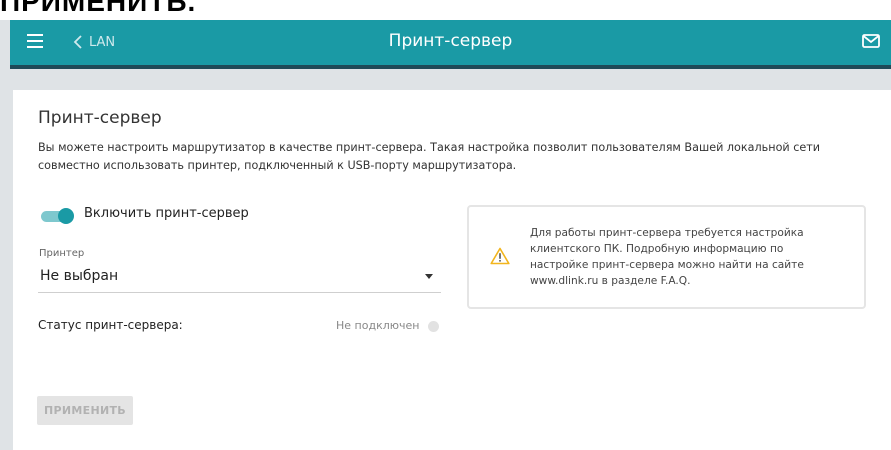 The width and height of the screenshot is (891, 450). What do you see at coordinates (110, 325) in the screenshot?
I see `status-label: Статус принт-сервера:` at bounding box center [110, 325].